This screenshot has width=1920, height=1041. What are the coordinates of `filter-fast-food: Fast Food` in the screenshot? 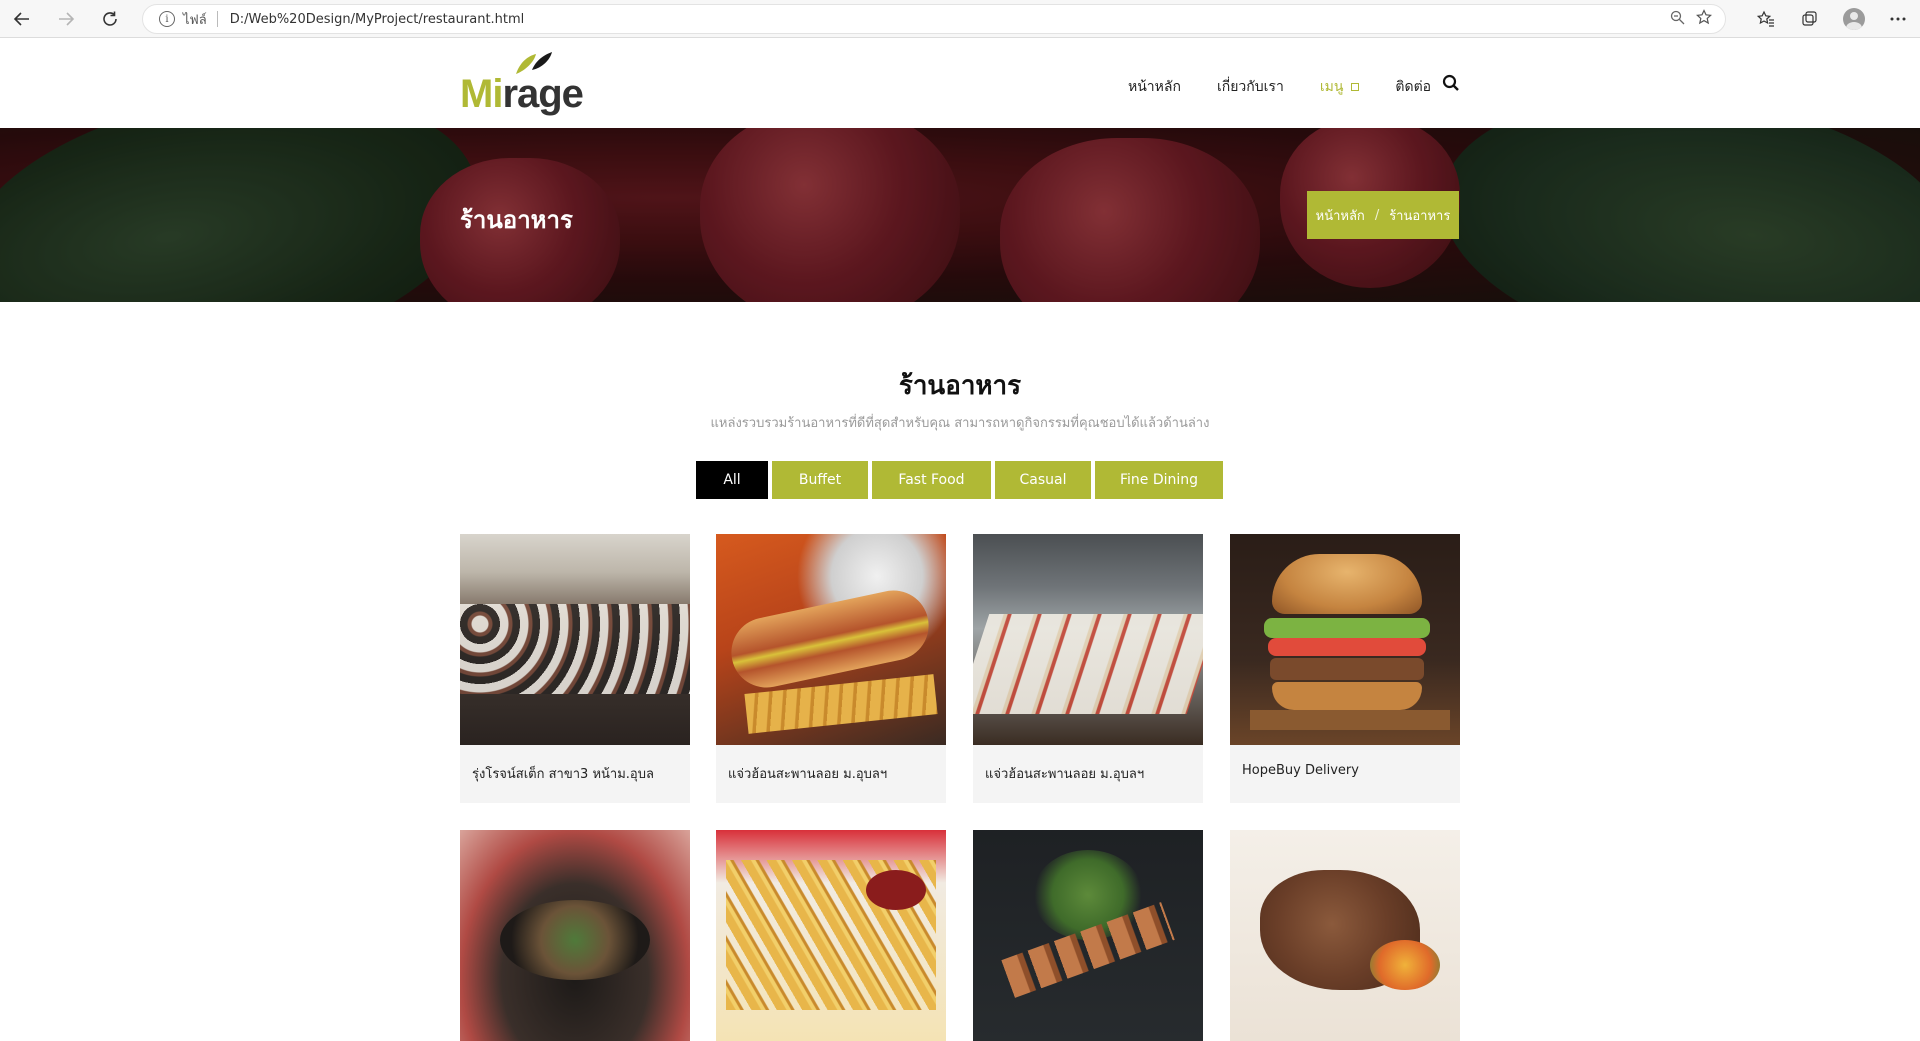 It's located at (931, 480).